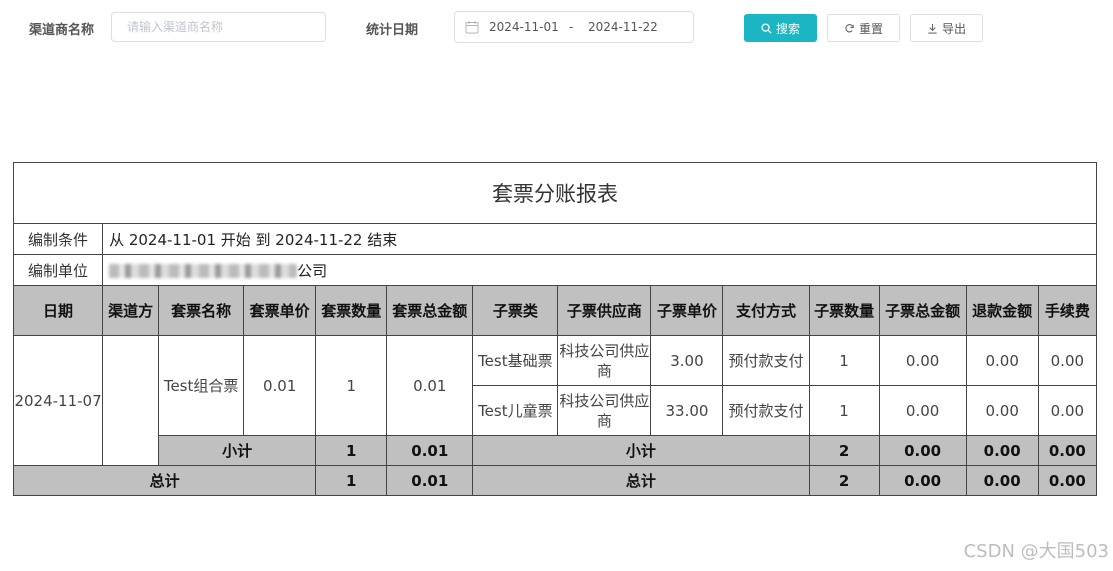 This screenshot has height=571, width=1113. What do you see at coordinates (430, 385) in the screenshot?
I see `cell-package-total: 0.01` at bounding box center [430, 385].